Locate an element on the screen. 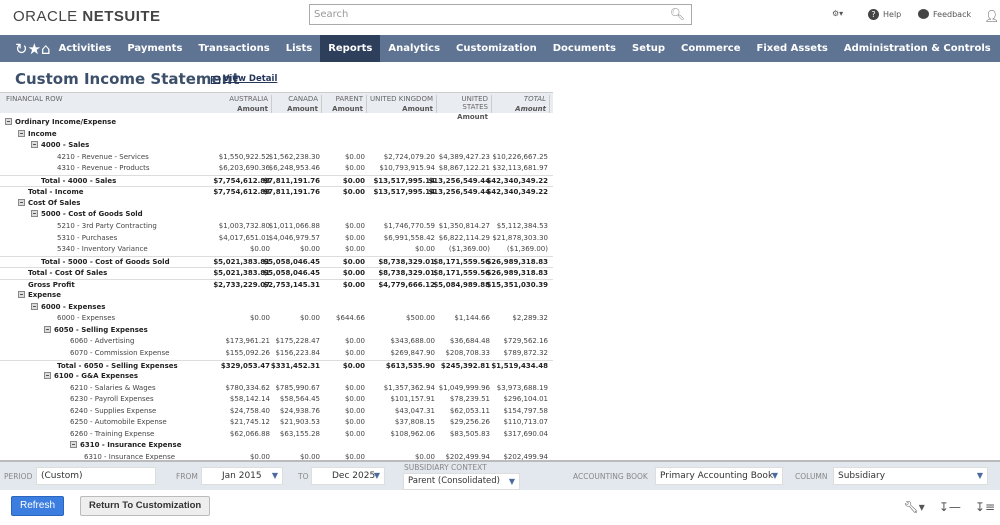  cell-amount: $110,713.07 is located at coordinates (509, 423).